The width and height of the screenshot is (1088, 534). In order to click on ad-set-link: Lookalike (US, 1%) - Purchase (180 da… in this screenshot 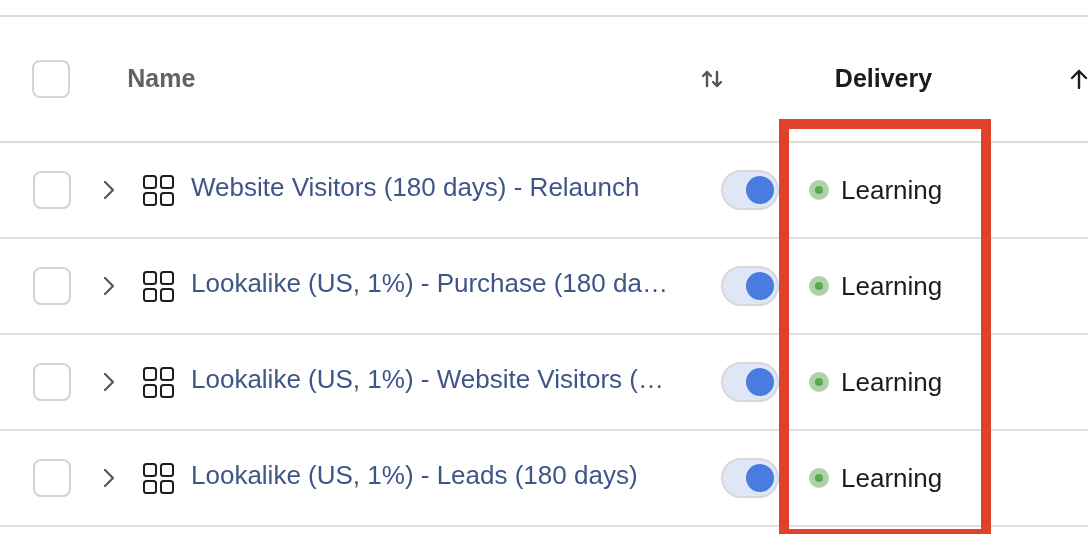, I will do `click(429, 283)`.